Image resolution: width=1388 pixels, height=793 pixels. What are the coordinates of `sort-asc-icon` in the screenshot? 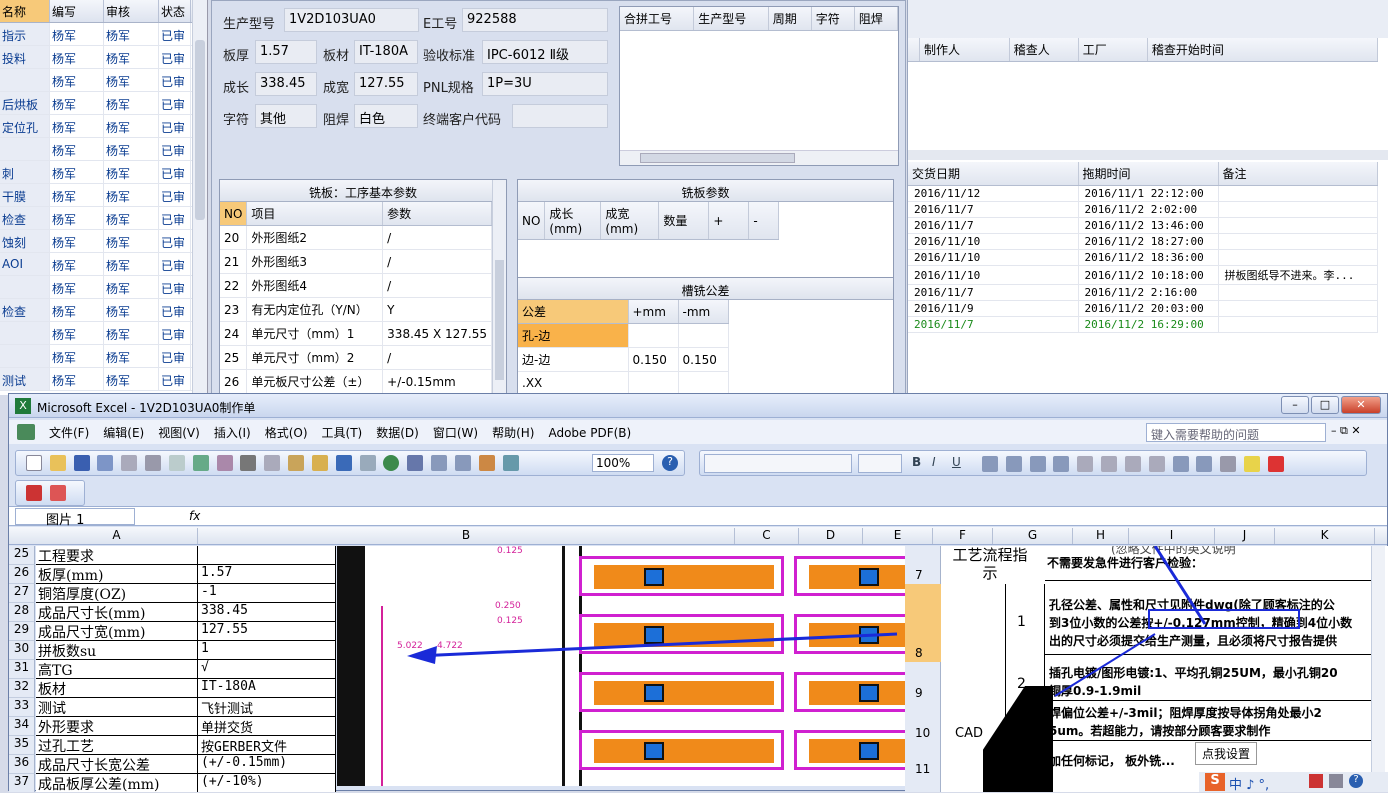 It's located at (439, 463).